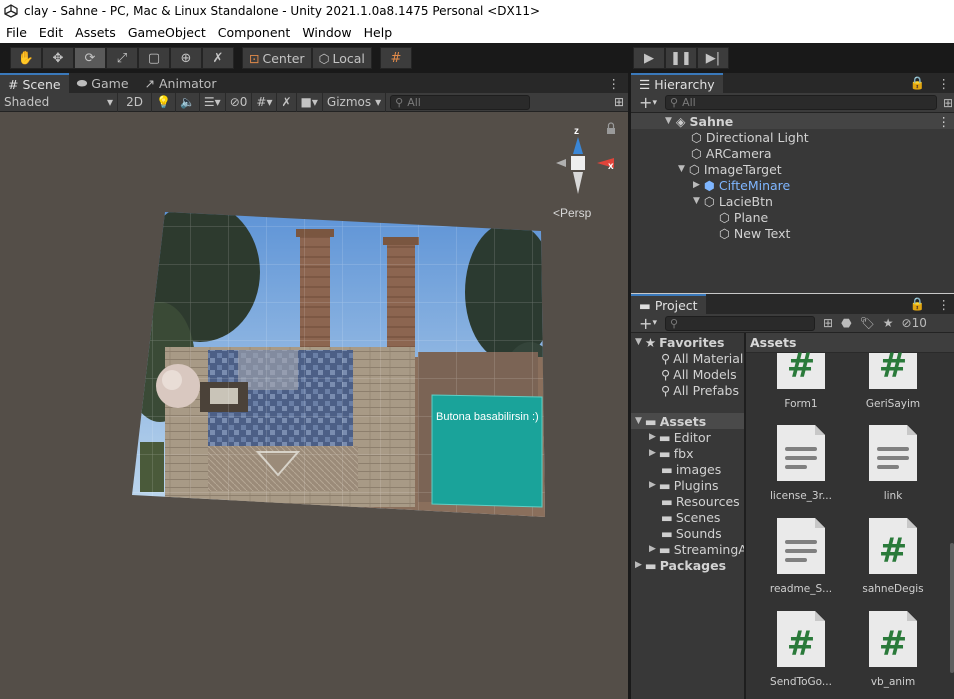 This screenshot has width=954, height=699. I want to click on tree-packages: ▶ ▬ Packages, so click(680, 565).